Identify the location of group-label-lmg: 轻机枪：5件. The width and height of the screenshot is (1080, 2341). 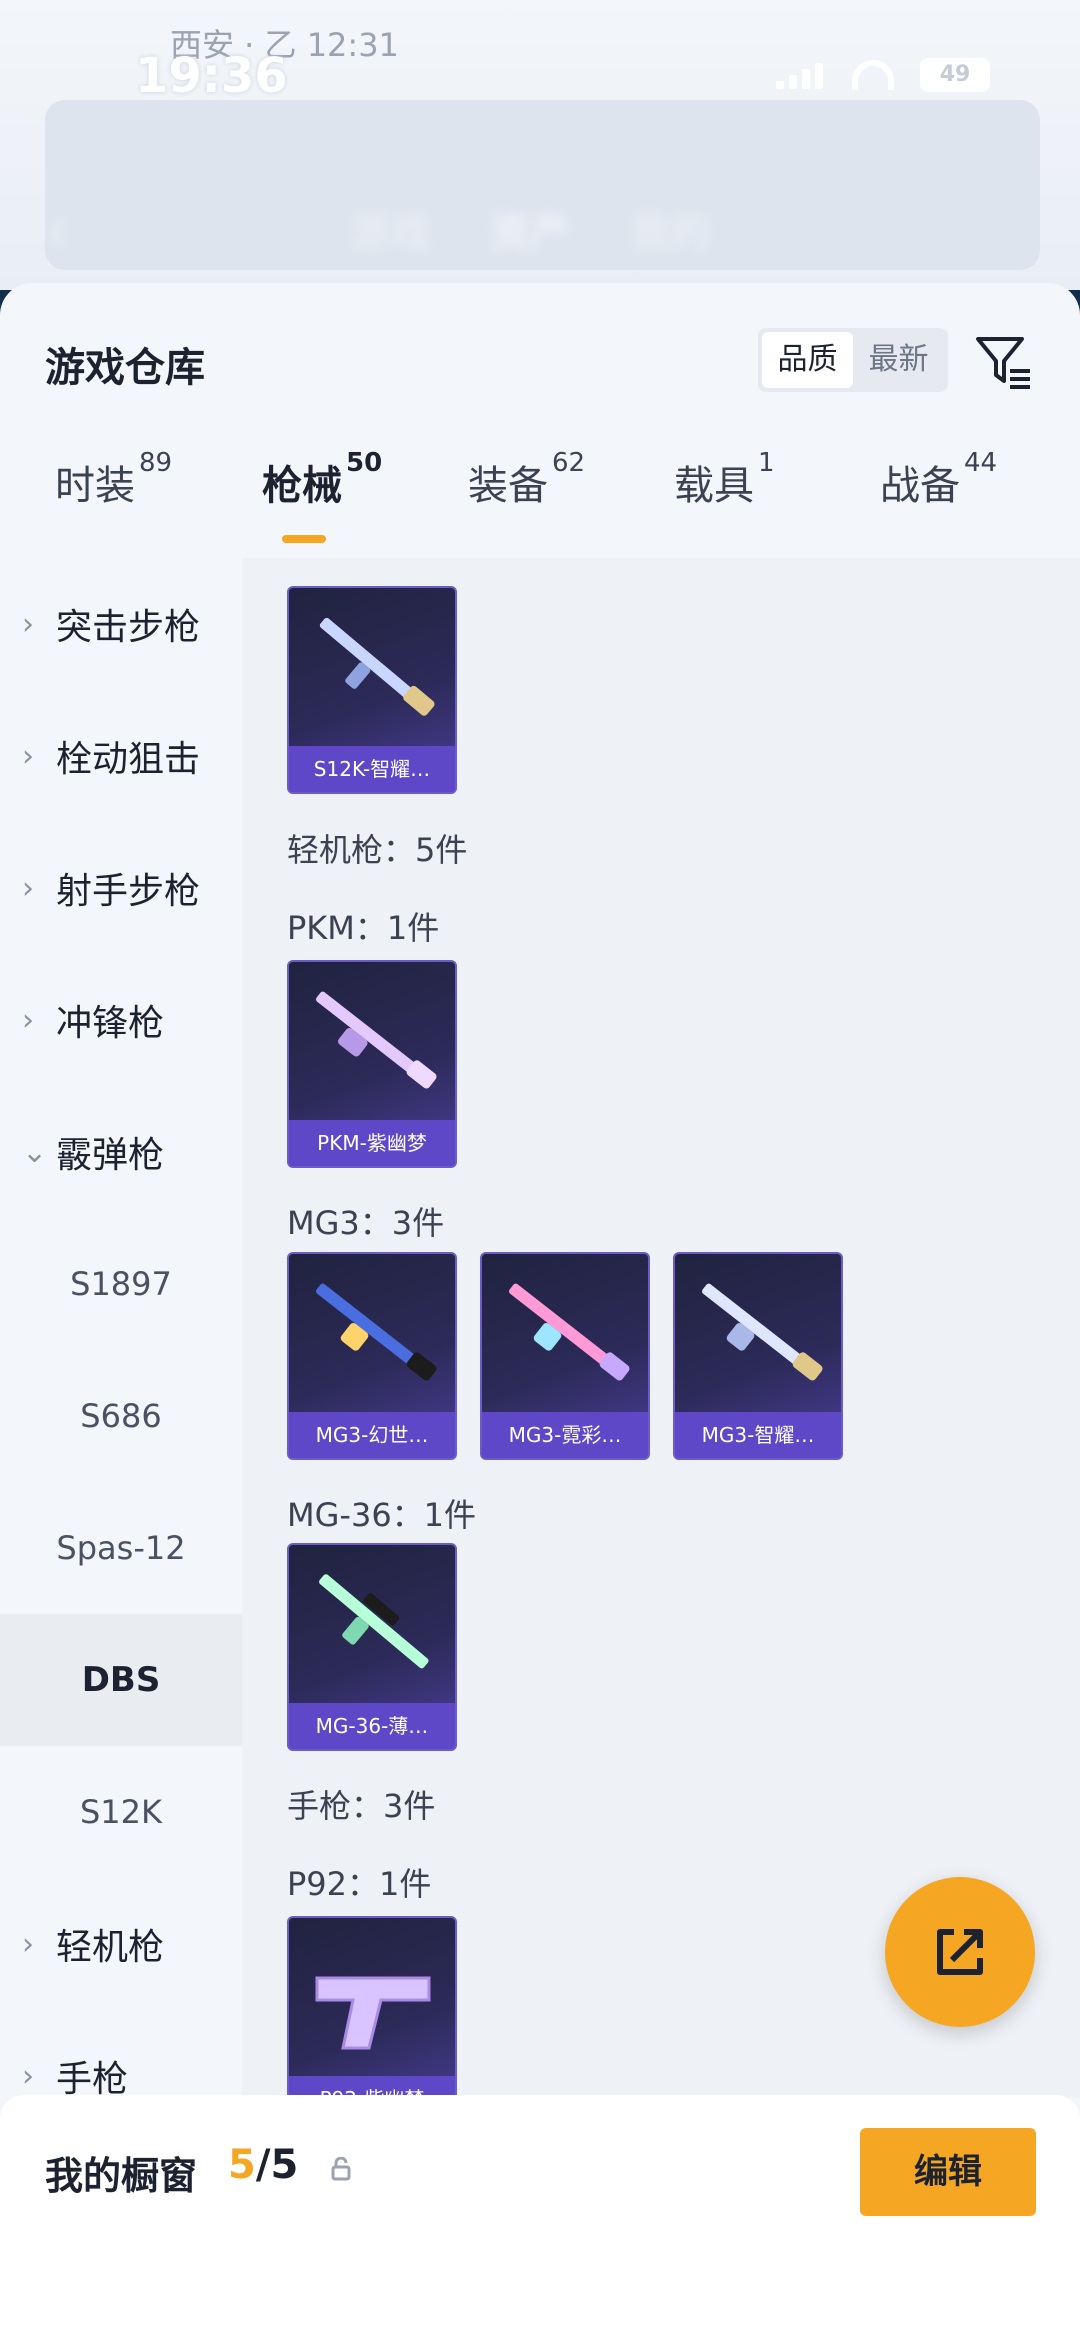
(377, 850).